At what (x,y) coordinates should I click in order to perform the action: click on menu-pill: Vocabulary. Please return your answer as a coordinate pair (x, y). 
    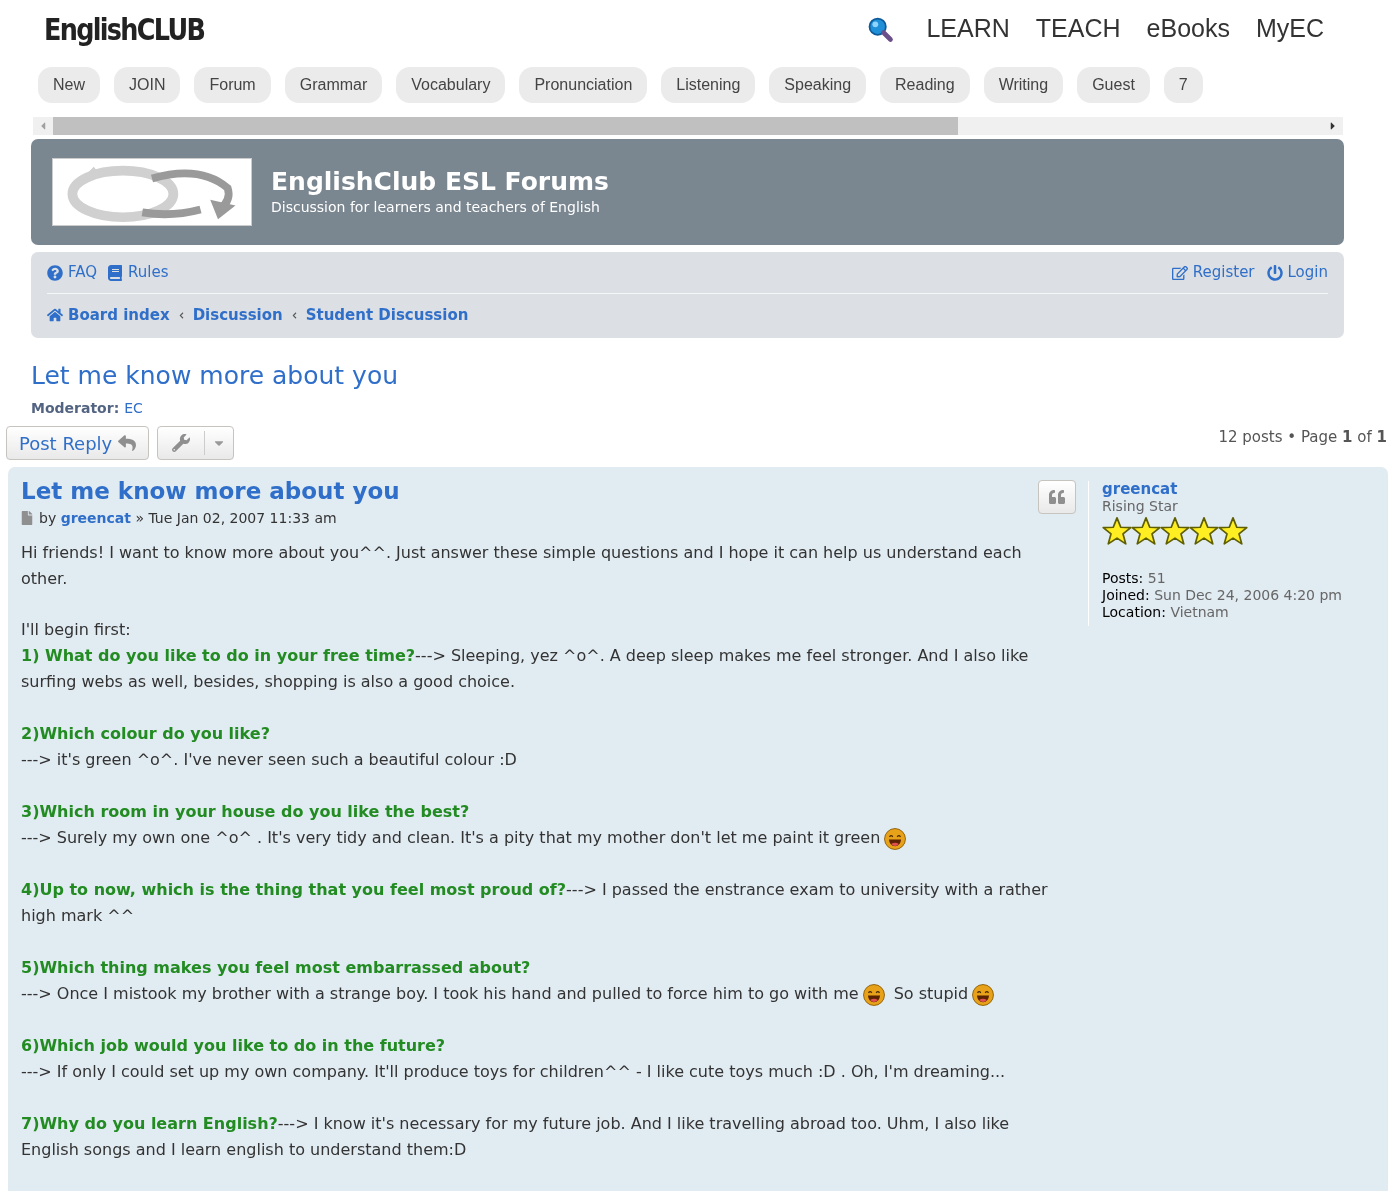
    Looking at the image, I should click on (451, 85).